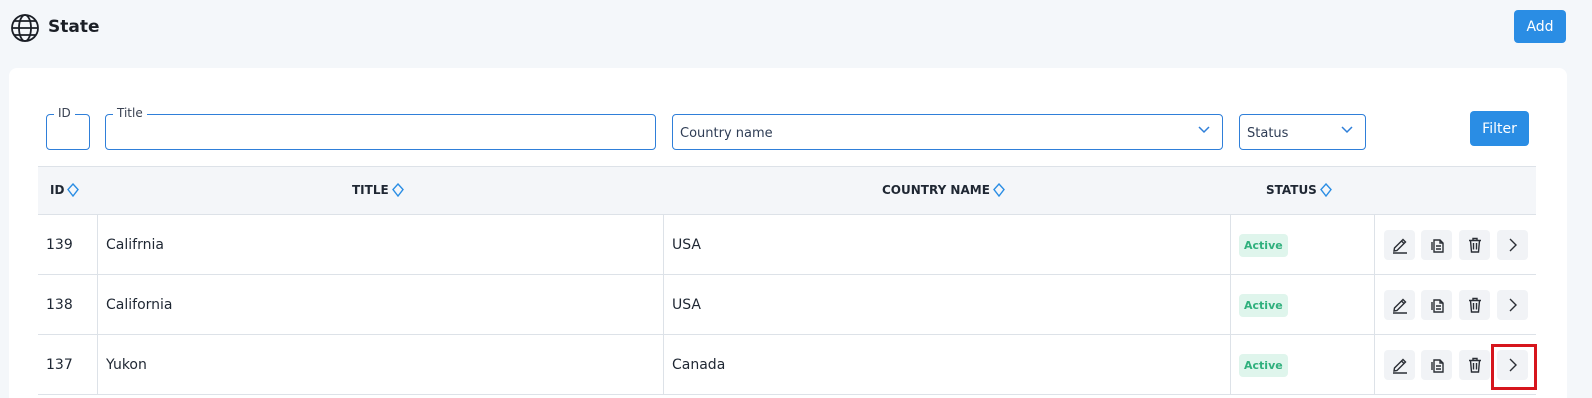 The height and width of the screenshot is (398, 1592). I want to click on cell-title: Califrnia, so click(135, 245).